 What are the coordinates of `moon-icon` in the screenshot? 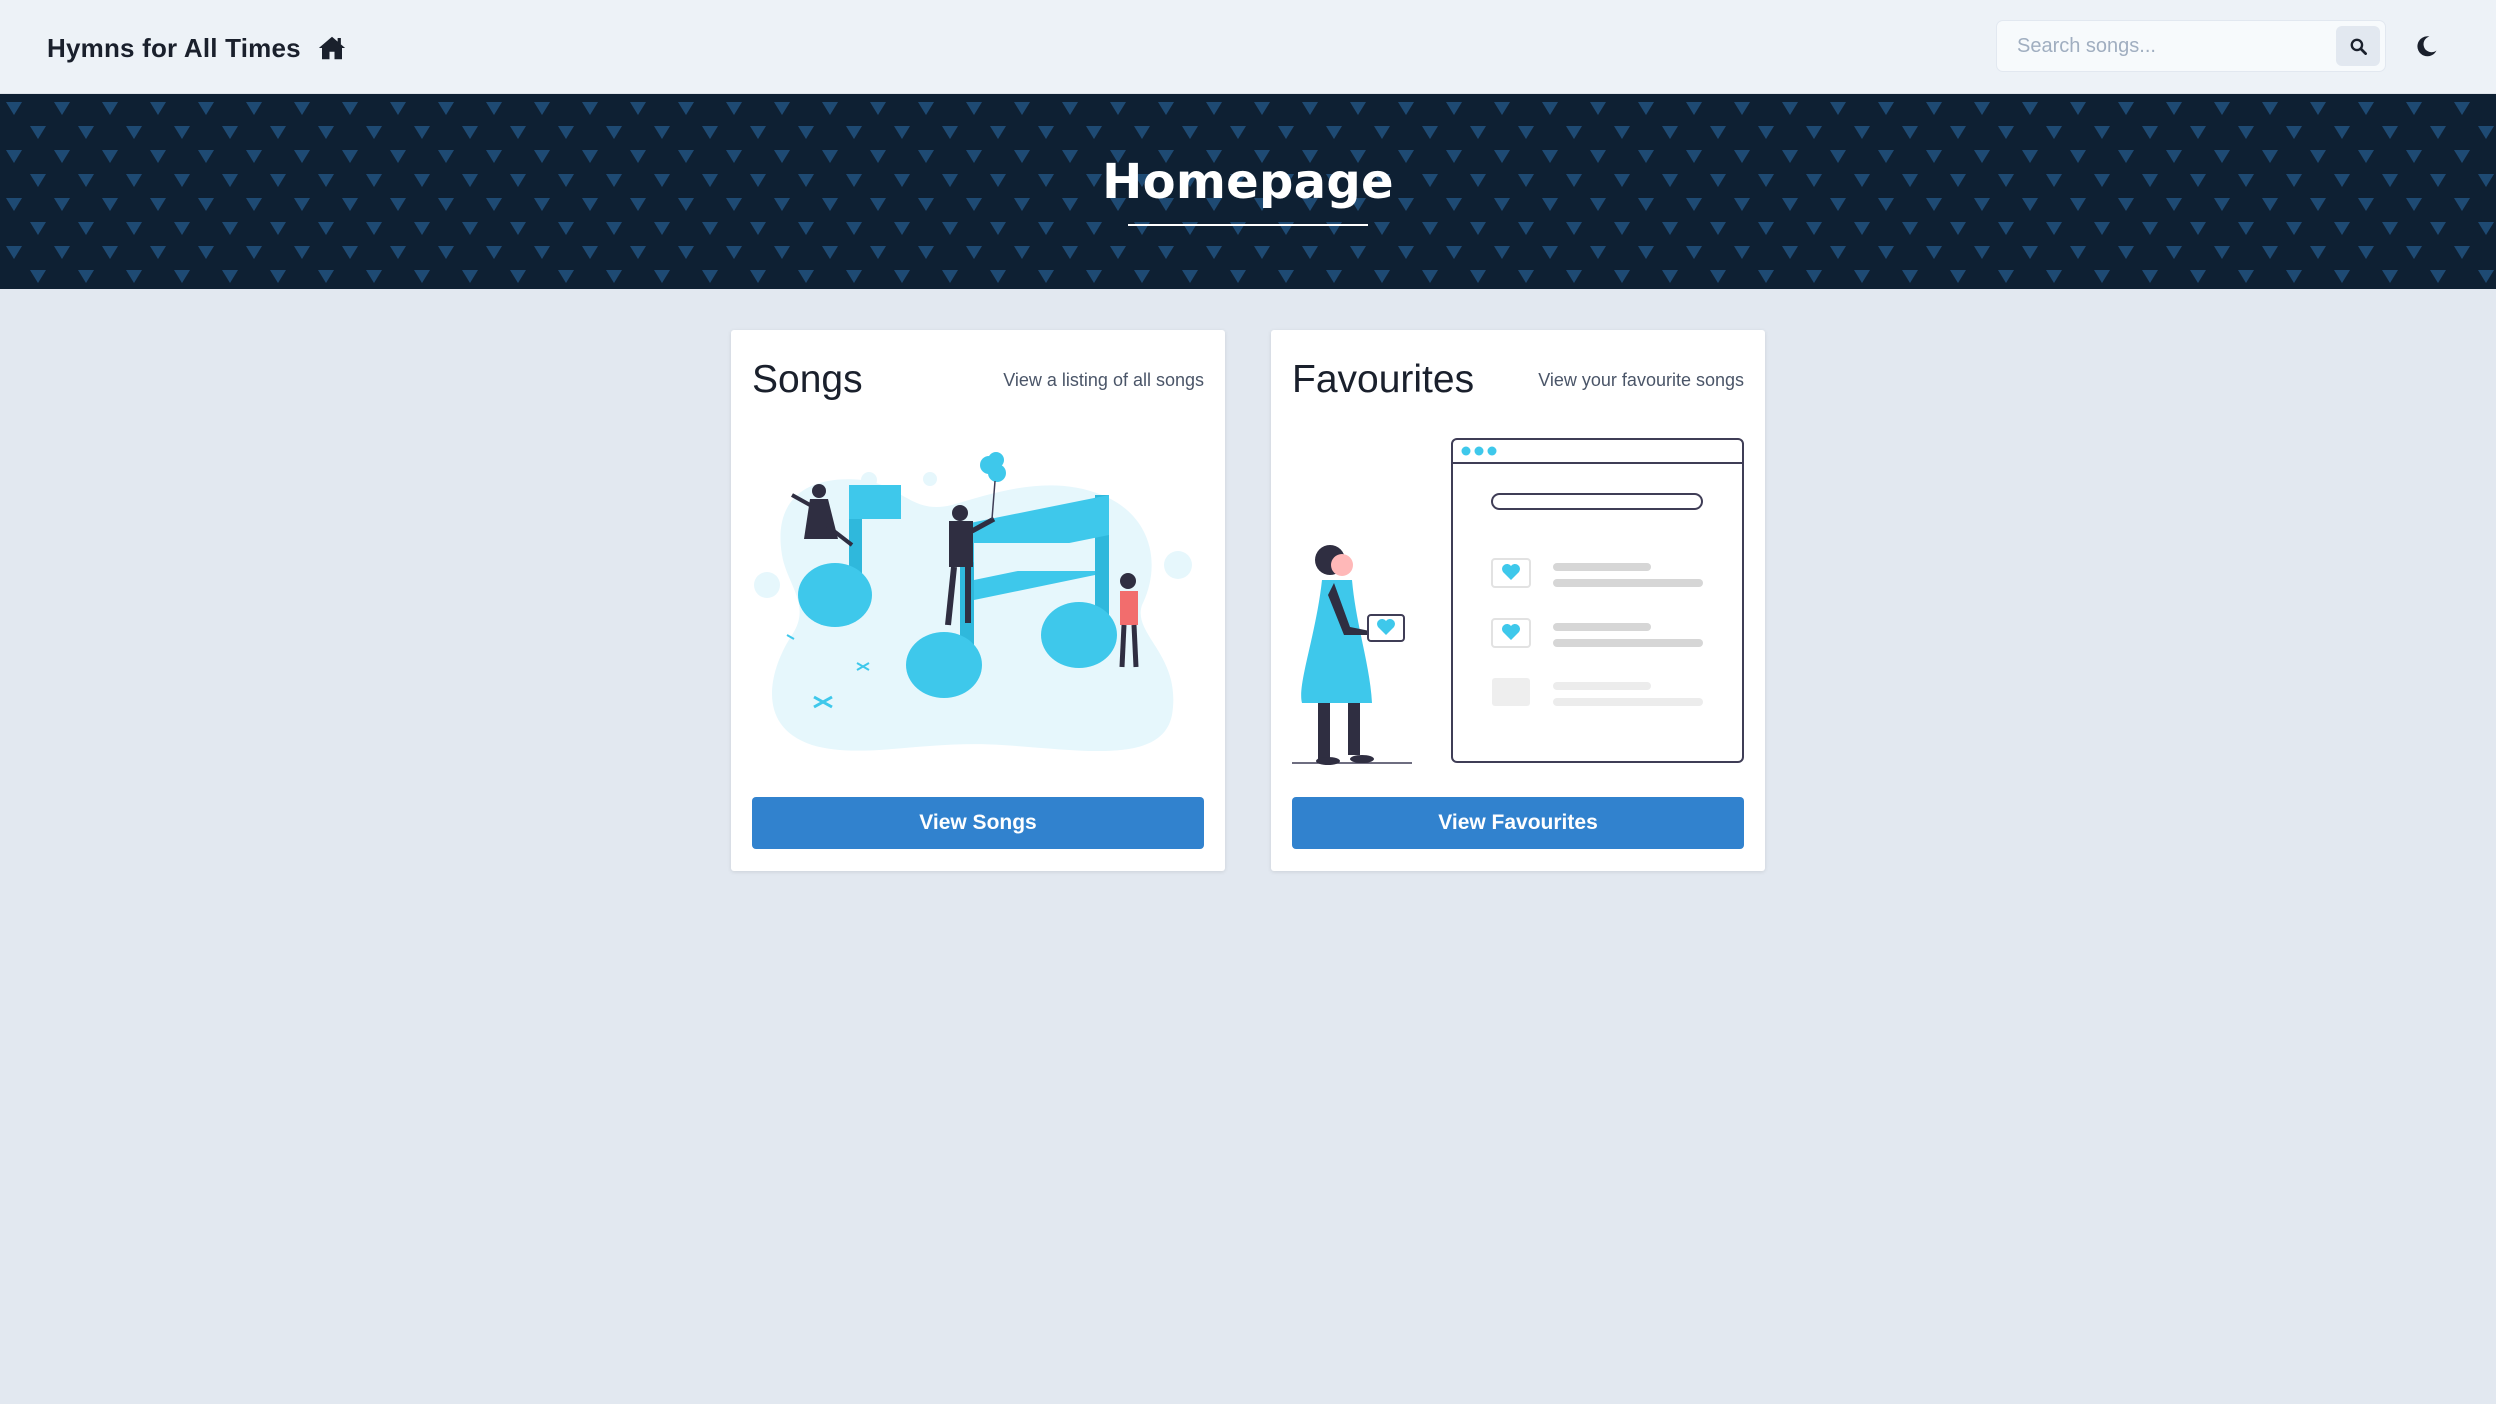 It's located at (2427, 46).